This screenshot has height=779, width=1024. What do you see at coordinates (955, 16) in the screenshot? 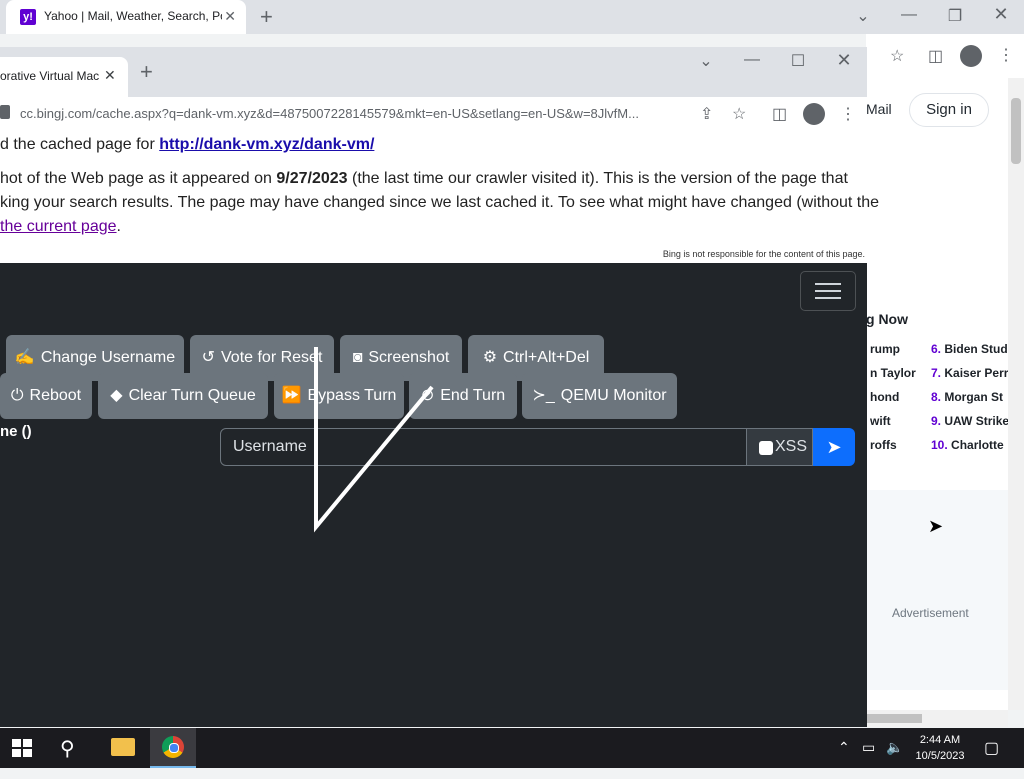
I see `restore-icon: ❐` at bounding box center [955, 16].